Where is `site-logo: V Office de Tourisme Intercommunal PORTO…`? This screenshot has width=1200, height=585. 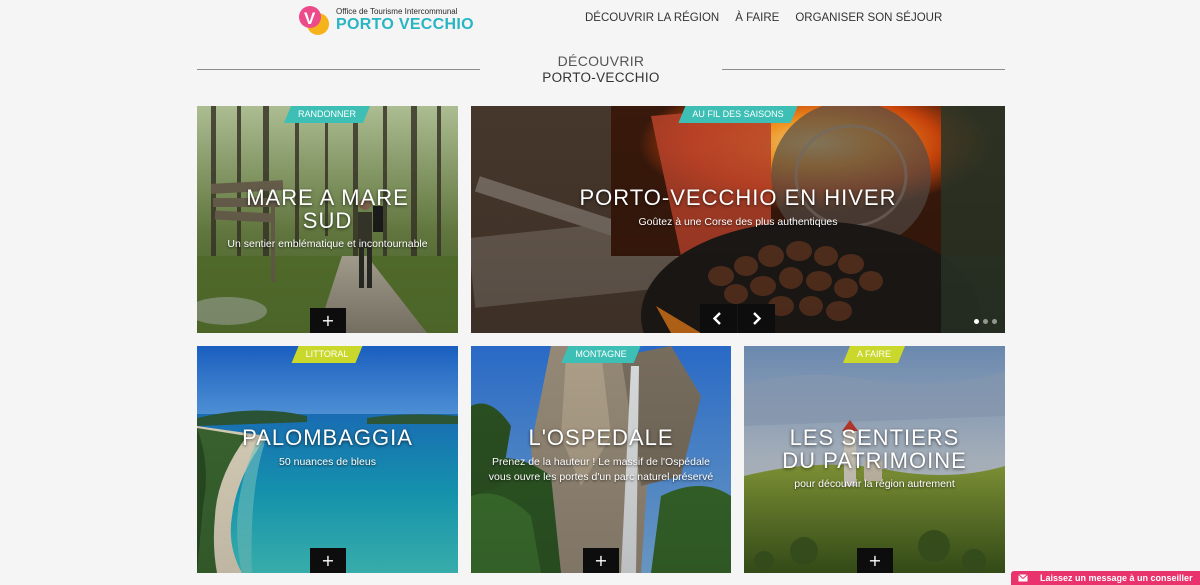
site-logo: V Office de Tourisme Intercommunal PORTO… is located at coordinates (385, 20).